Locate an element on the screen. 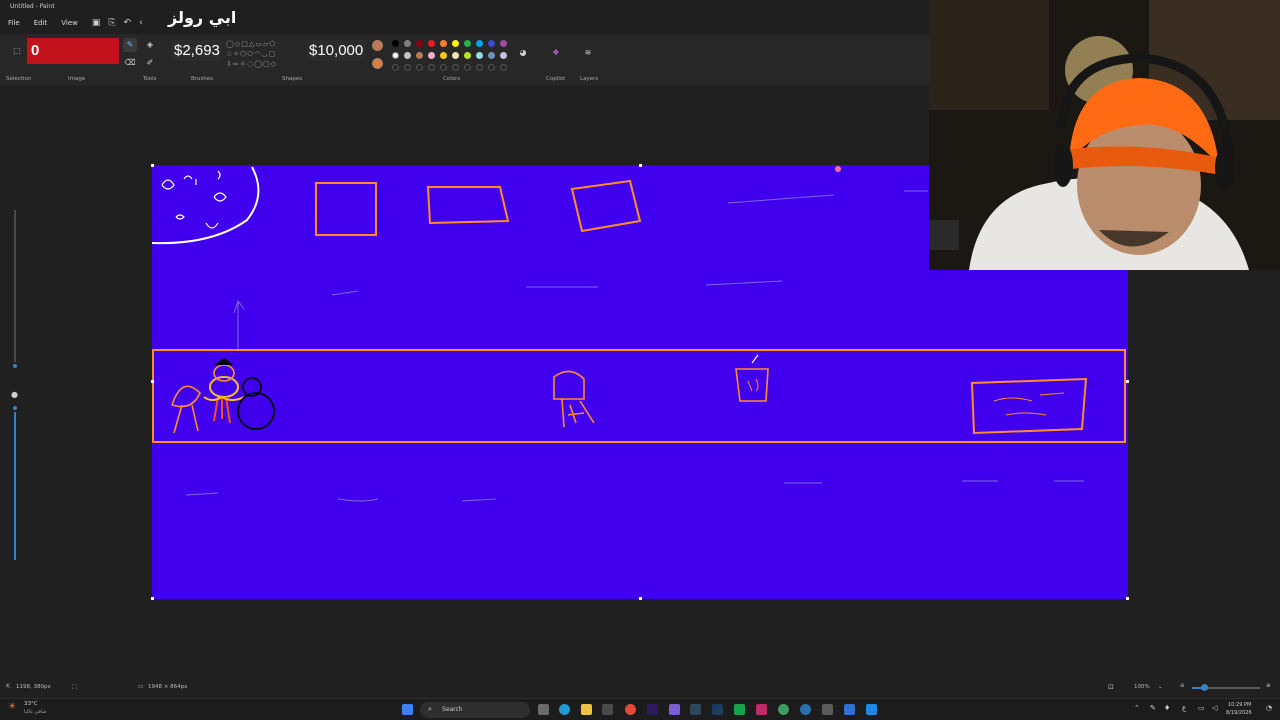 This screenshot has width=1280, height=720. brush-size-slider is located at coordinates (15, 366).